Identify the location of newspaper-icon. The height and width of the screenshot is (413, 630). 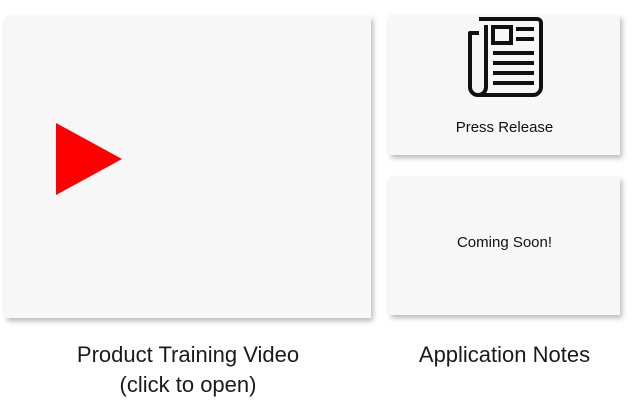
(505, 57).